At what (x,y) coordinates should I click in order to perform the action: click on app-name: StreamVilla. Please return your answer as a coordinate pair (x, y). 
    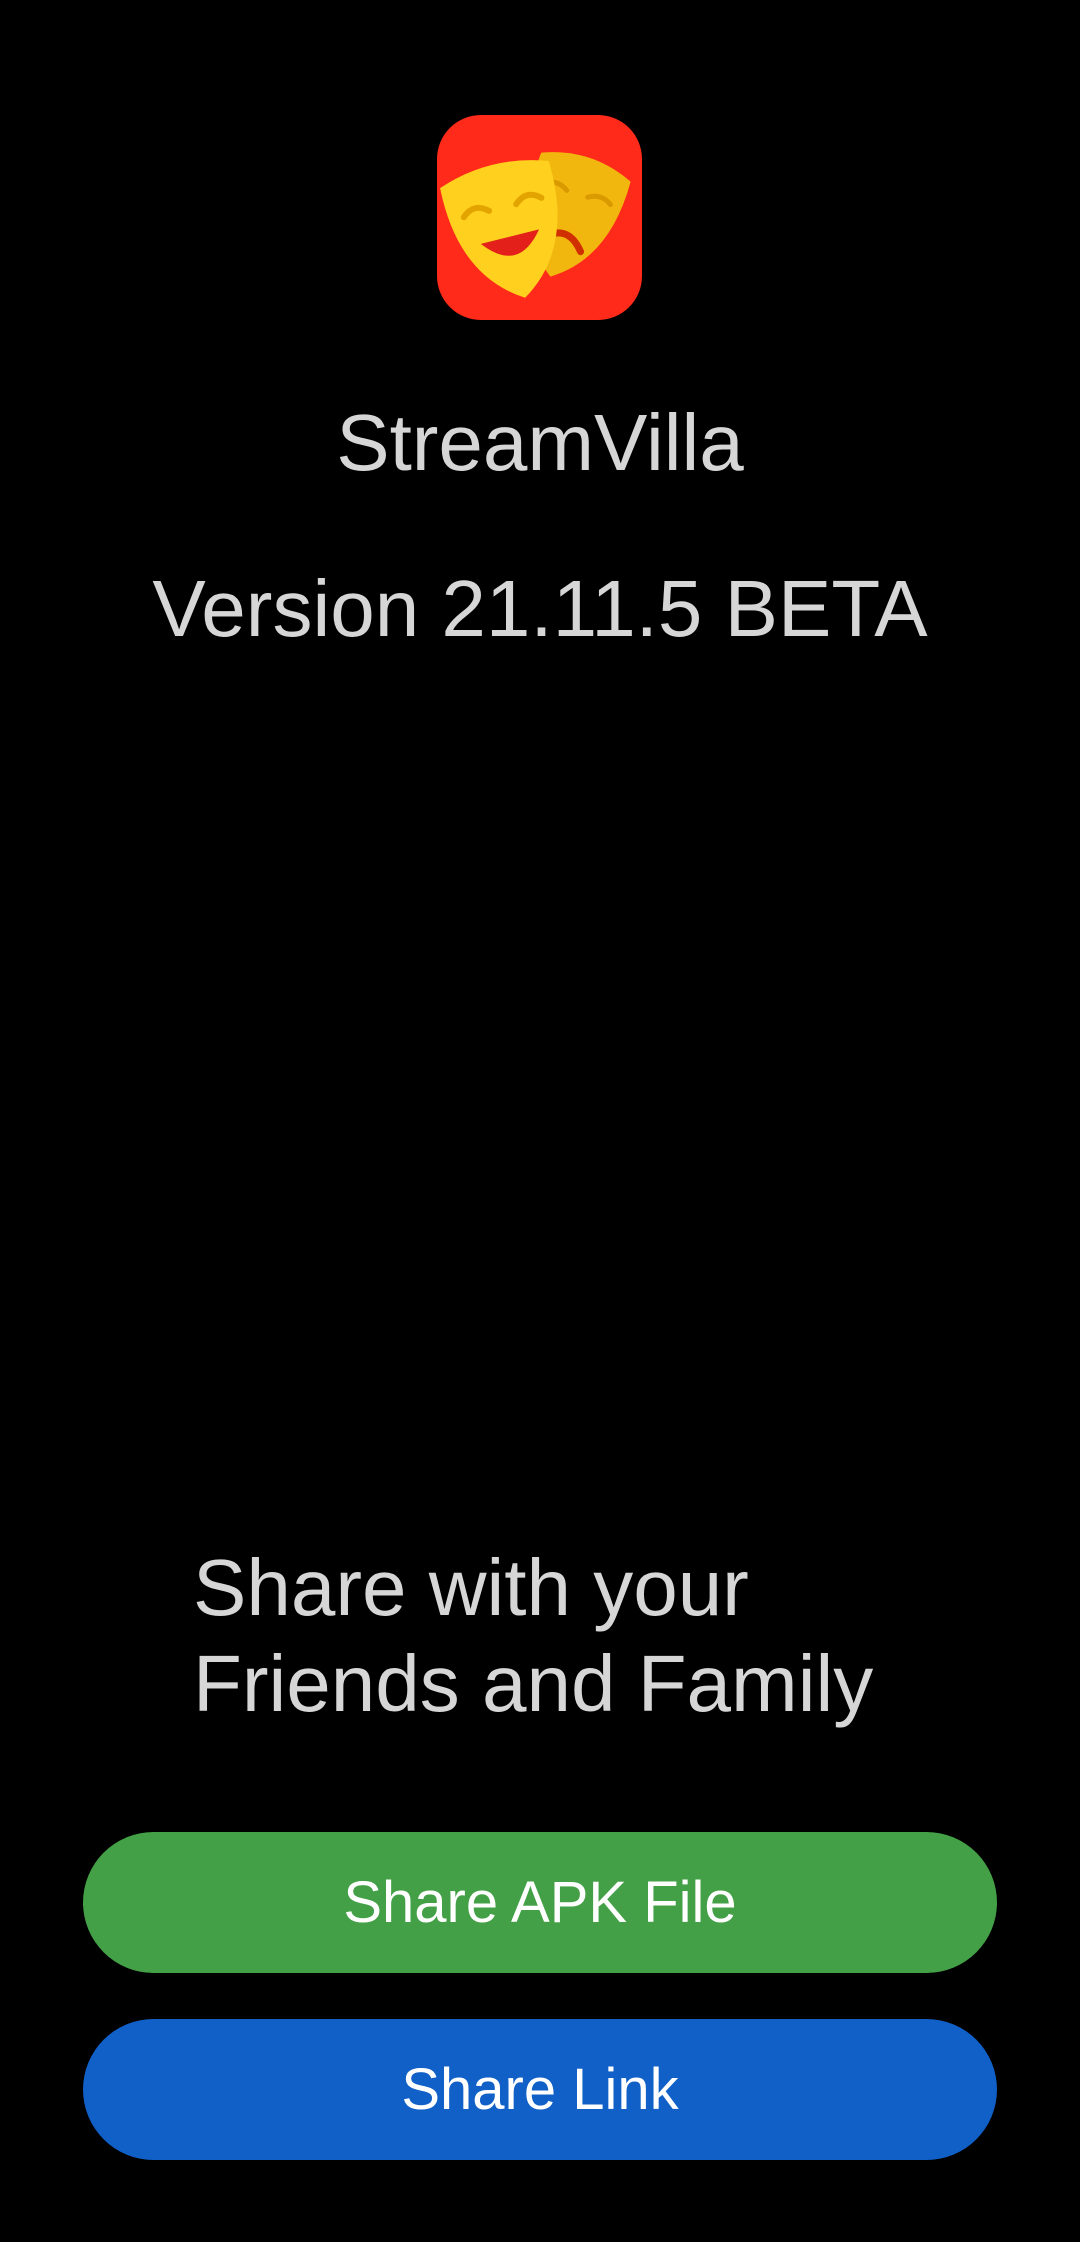
    Looking at the image, I should click on (540, 442).